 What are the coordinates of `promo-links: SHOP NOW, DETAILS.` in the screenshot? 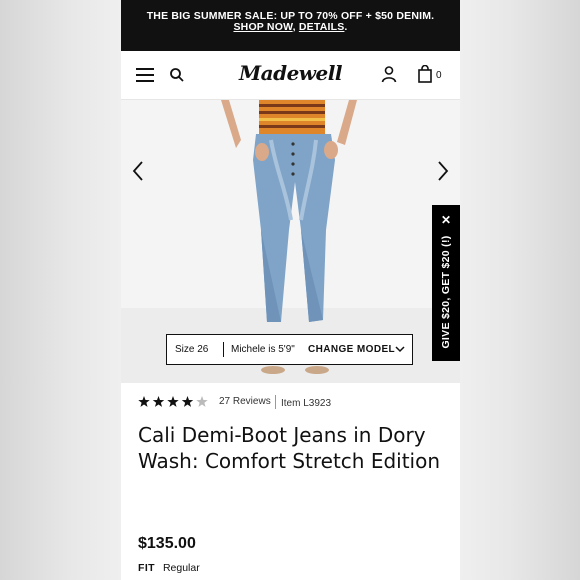 It's located at (290, 27).